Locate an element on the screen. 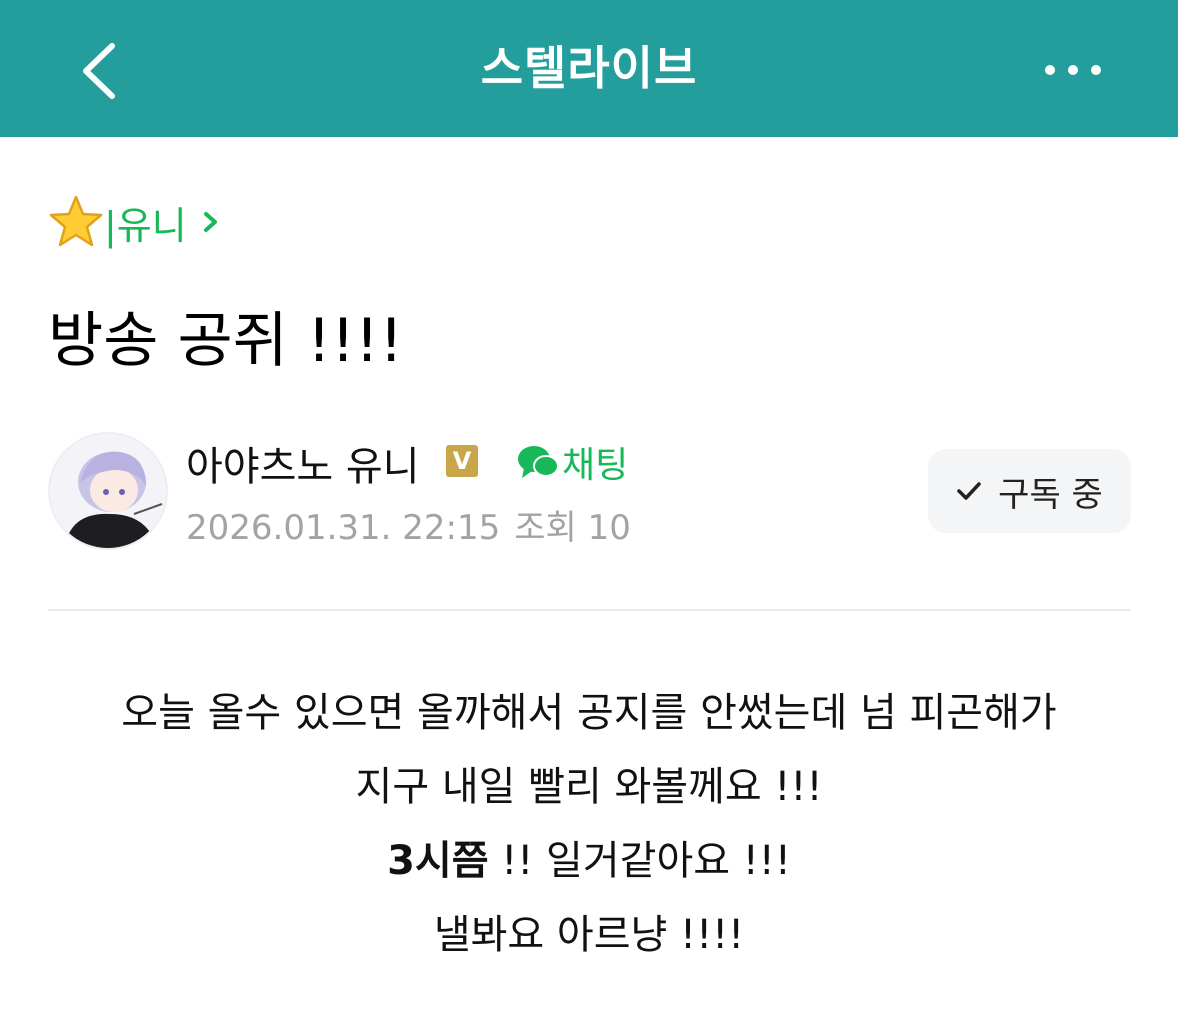 This screenshot has height=1029, width=1178. body-line: 3시쯤 !! 일거같아요 !!! is located at coordinates (589, 861).